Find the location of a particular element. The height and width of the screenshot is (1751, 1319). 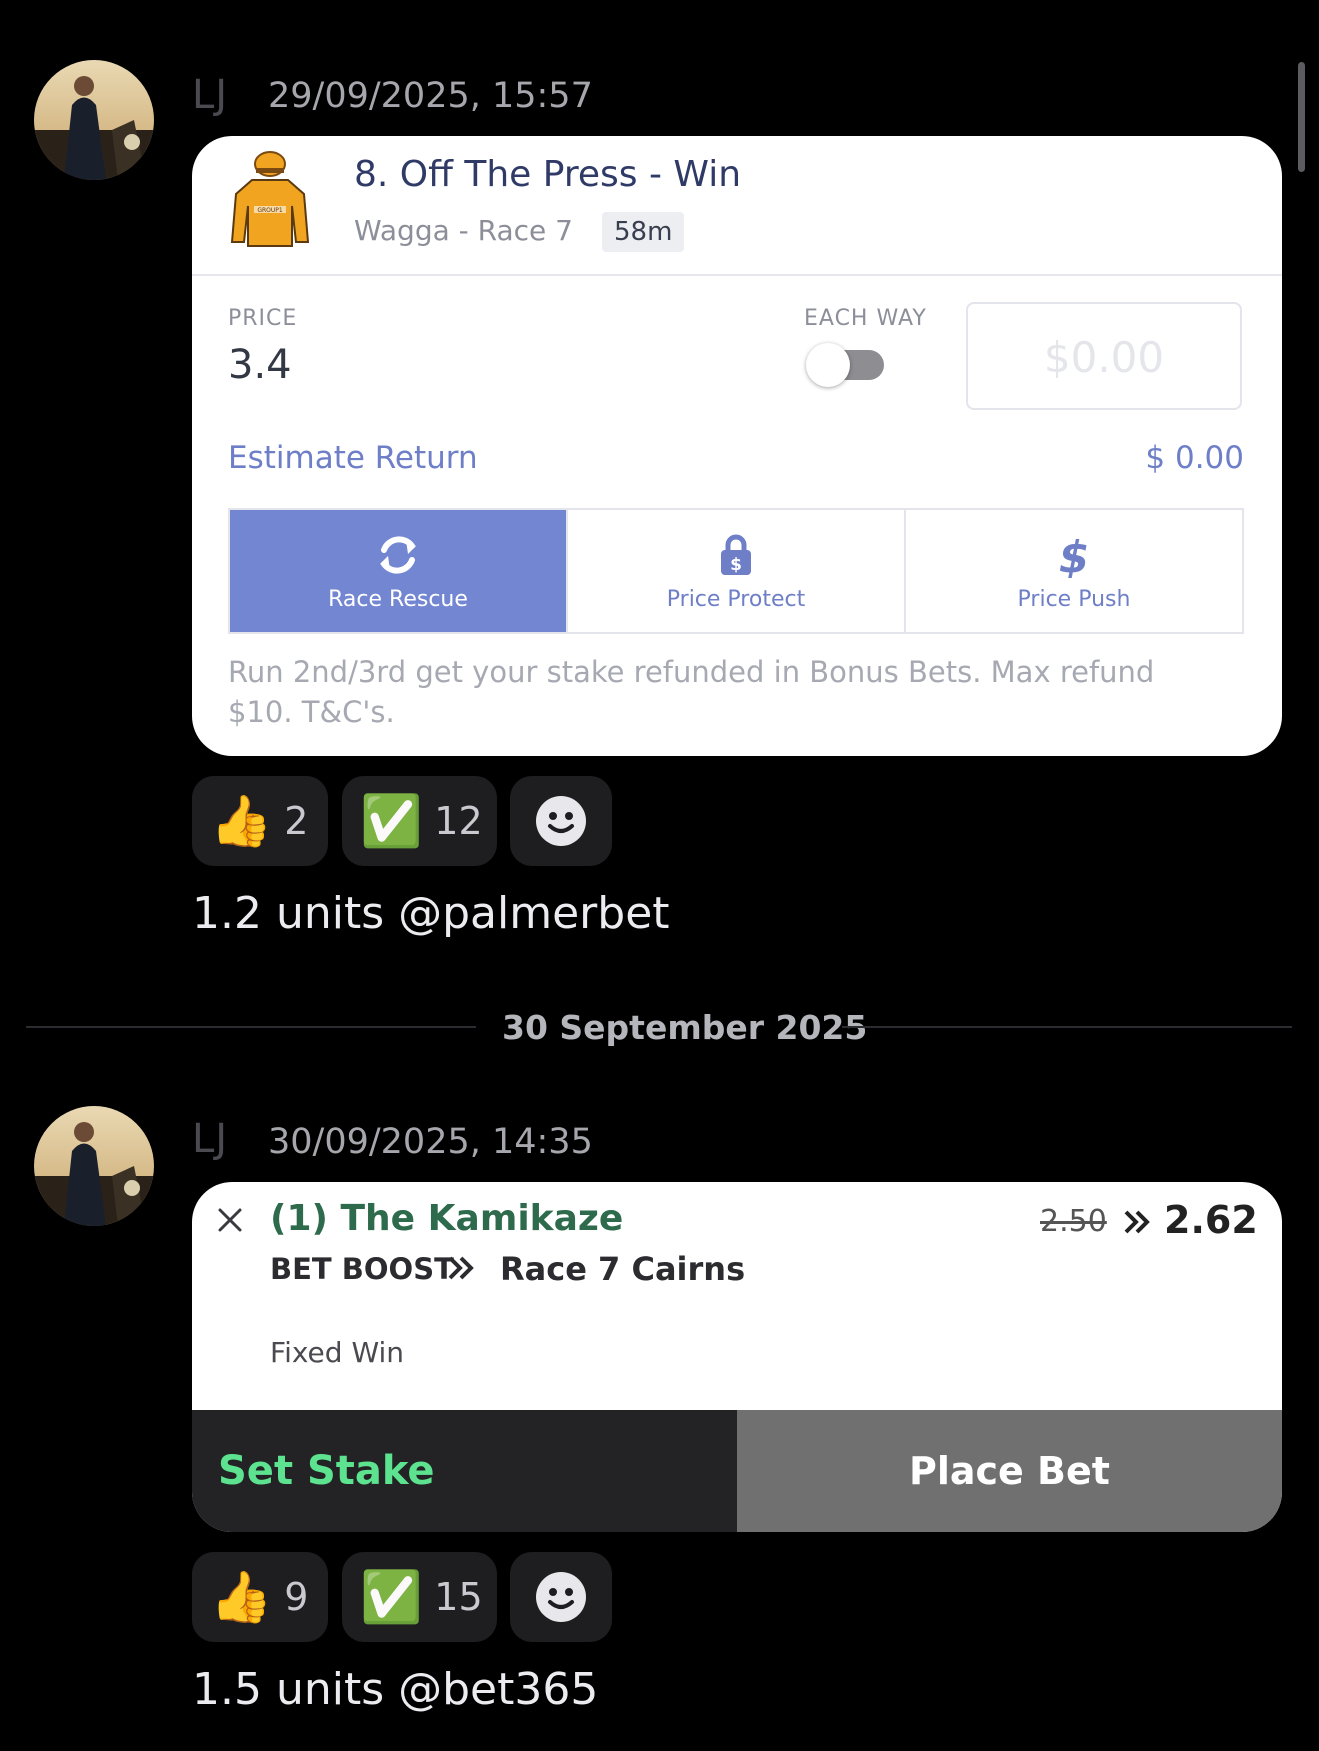

market-type: Fixed Win is located at coordinates (337, 1352).